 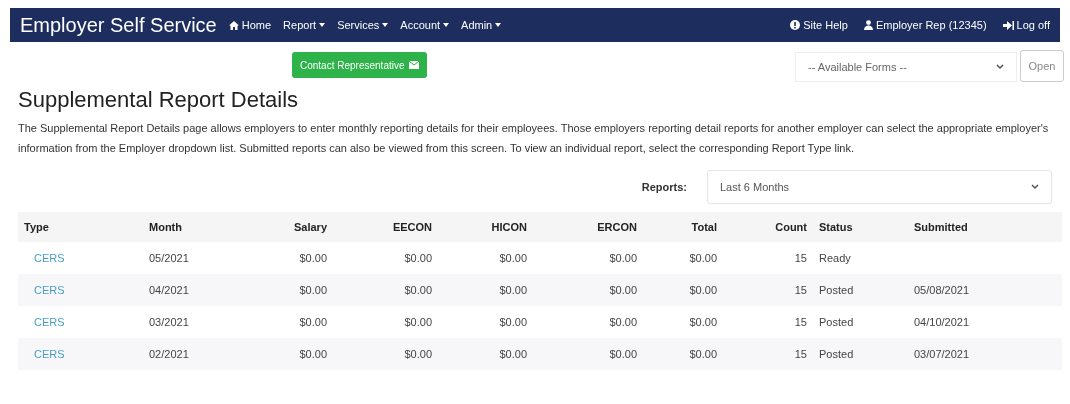 I want to click on column-header: Count, so click(x=791, y=226).